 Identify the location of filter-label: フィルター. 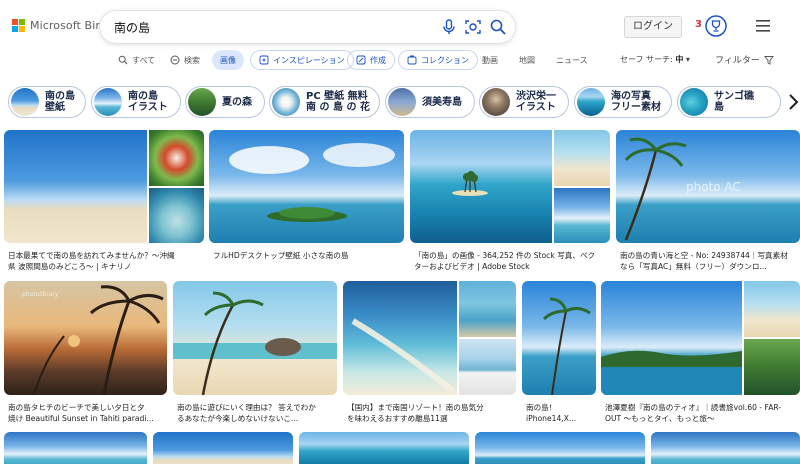
(737, 61).